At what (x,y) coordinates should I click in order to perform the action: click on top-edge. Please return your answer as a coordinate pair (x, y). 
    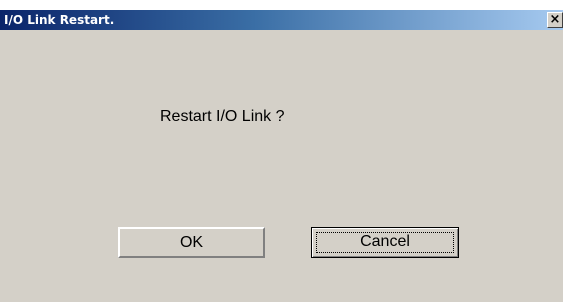
    Looking at the image, I should click on (281, 5).